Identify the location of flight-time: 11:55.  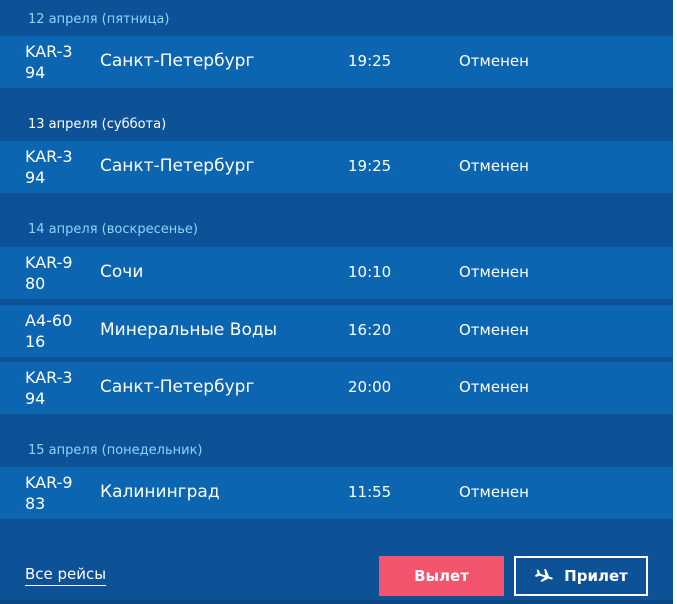
(370, 492).